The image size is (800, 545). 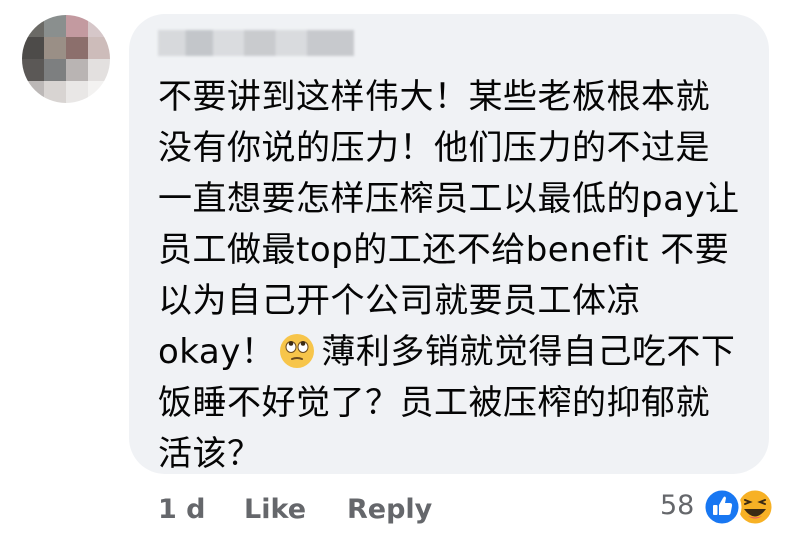 What do you see at coordinates (399, 301) in the screenshot?
I see `comment-line: 以为自己开个公司就要员工体凉` at bounding box center [399, 301].